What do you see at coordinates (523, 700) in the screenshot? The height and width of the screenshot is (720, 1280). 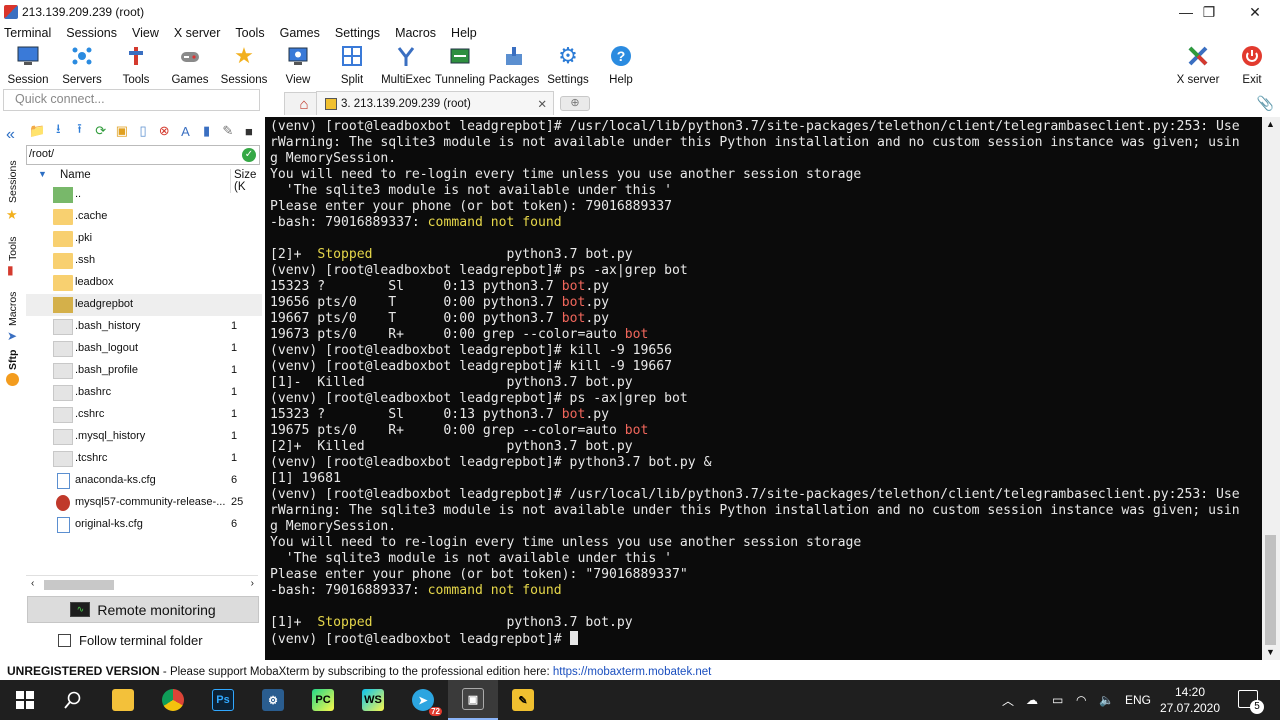 I see `mobaxterm-2-taskbar: ✎` at bounding box center [523, 700].